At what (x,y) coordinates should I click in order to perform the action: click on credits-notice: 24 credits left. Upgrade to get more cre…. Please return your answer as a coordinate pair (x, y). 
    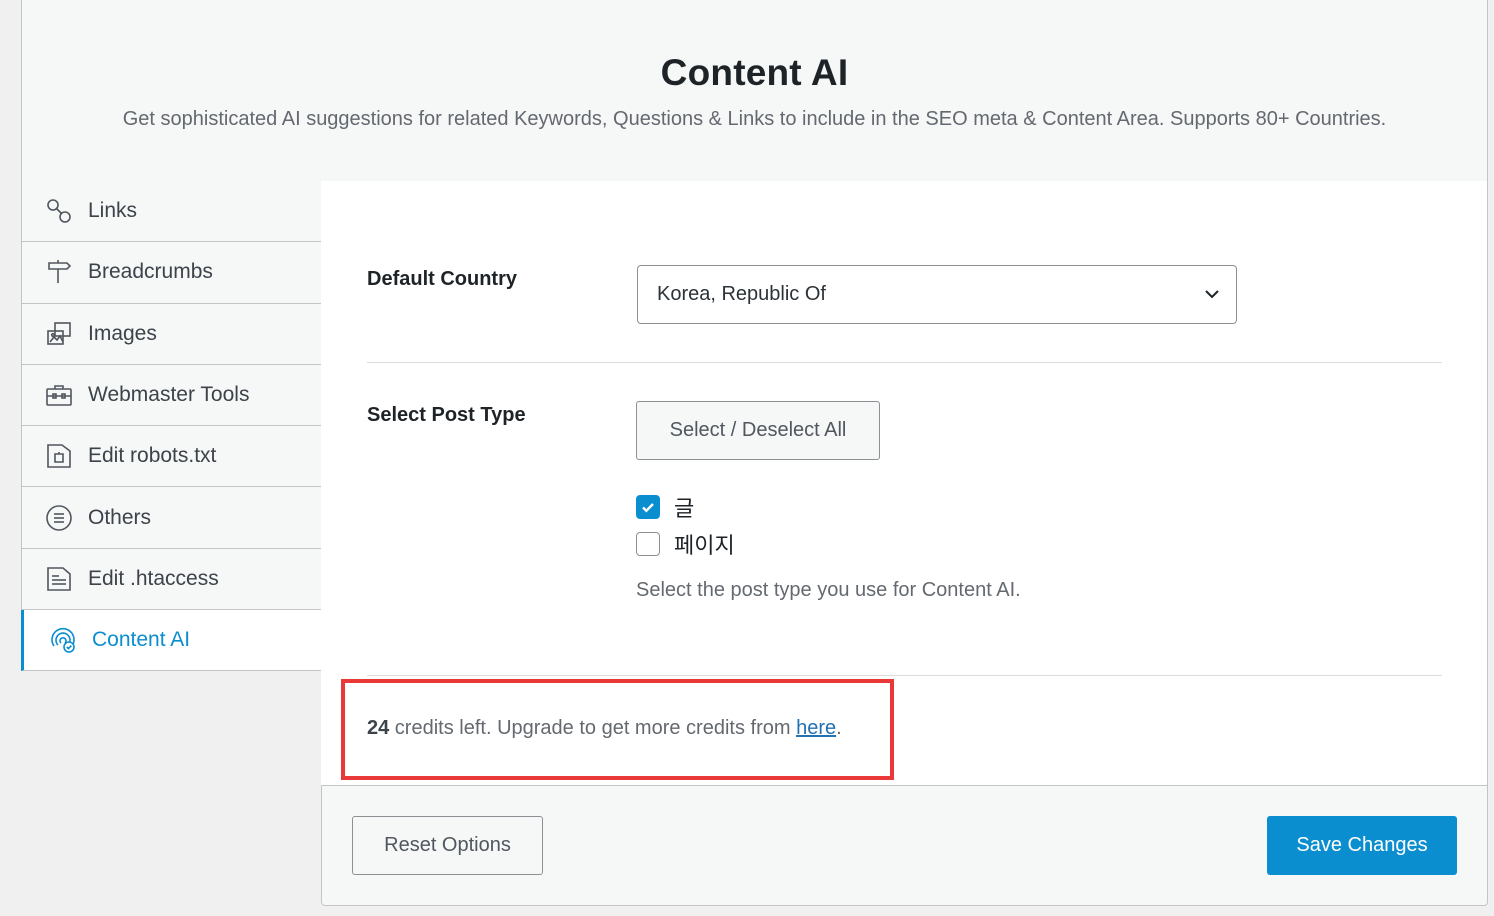
    Looking at the image, I should click on (604, 728).